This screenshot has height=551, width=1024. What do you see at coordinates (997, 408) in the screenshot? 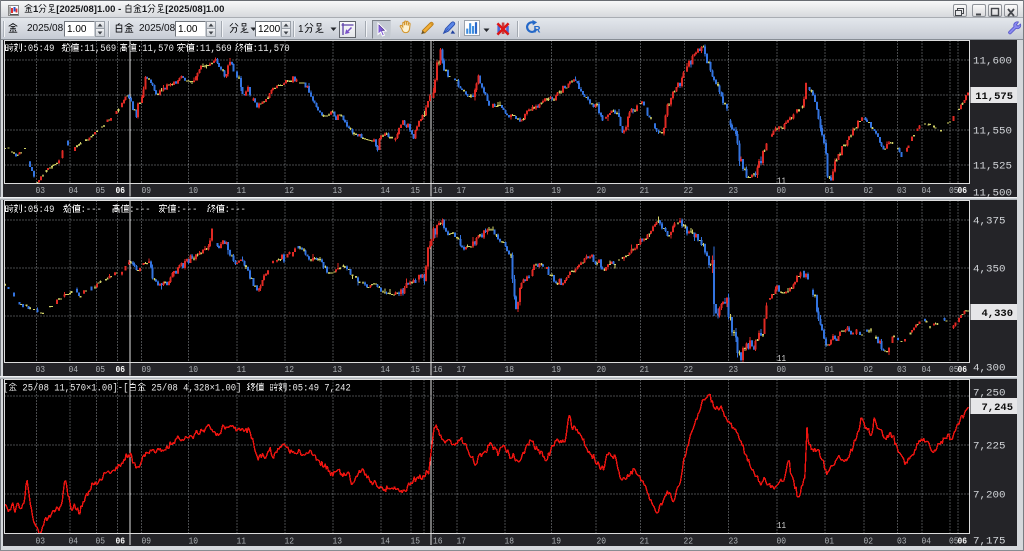
I see `svg-text: 7,245` at bounding box center [997, 408].